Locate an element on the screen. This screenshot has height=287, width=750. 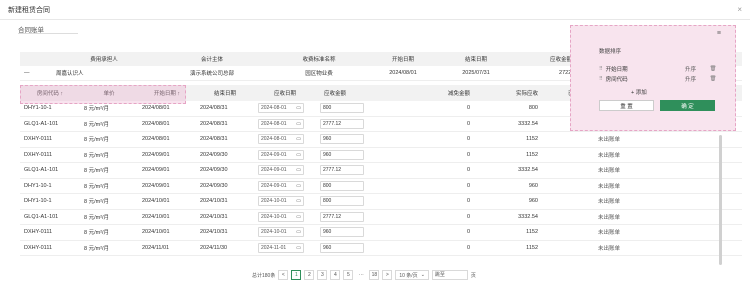
column-header: 应收金额 is located at coordinates (361, 93).